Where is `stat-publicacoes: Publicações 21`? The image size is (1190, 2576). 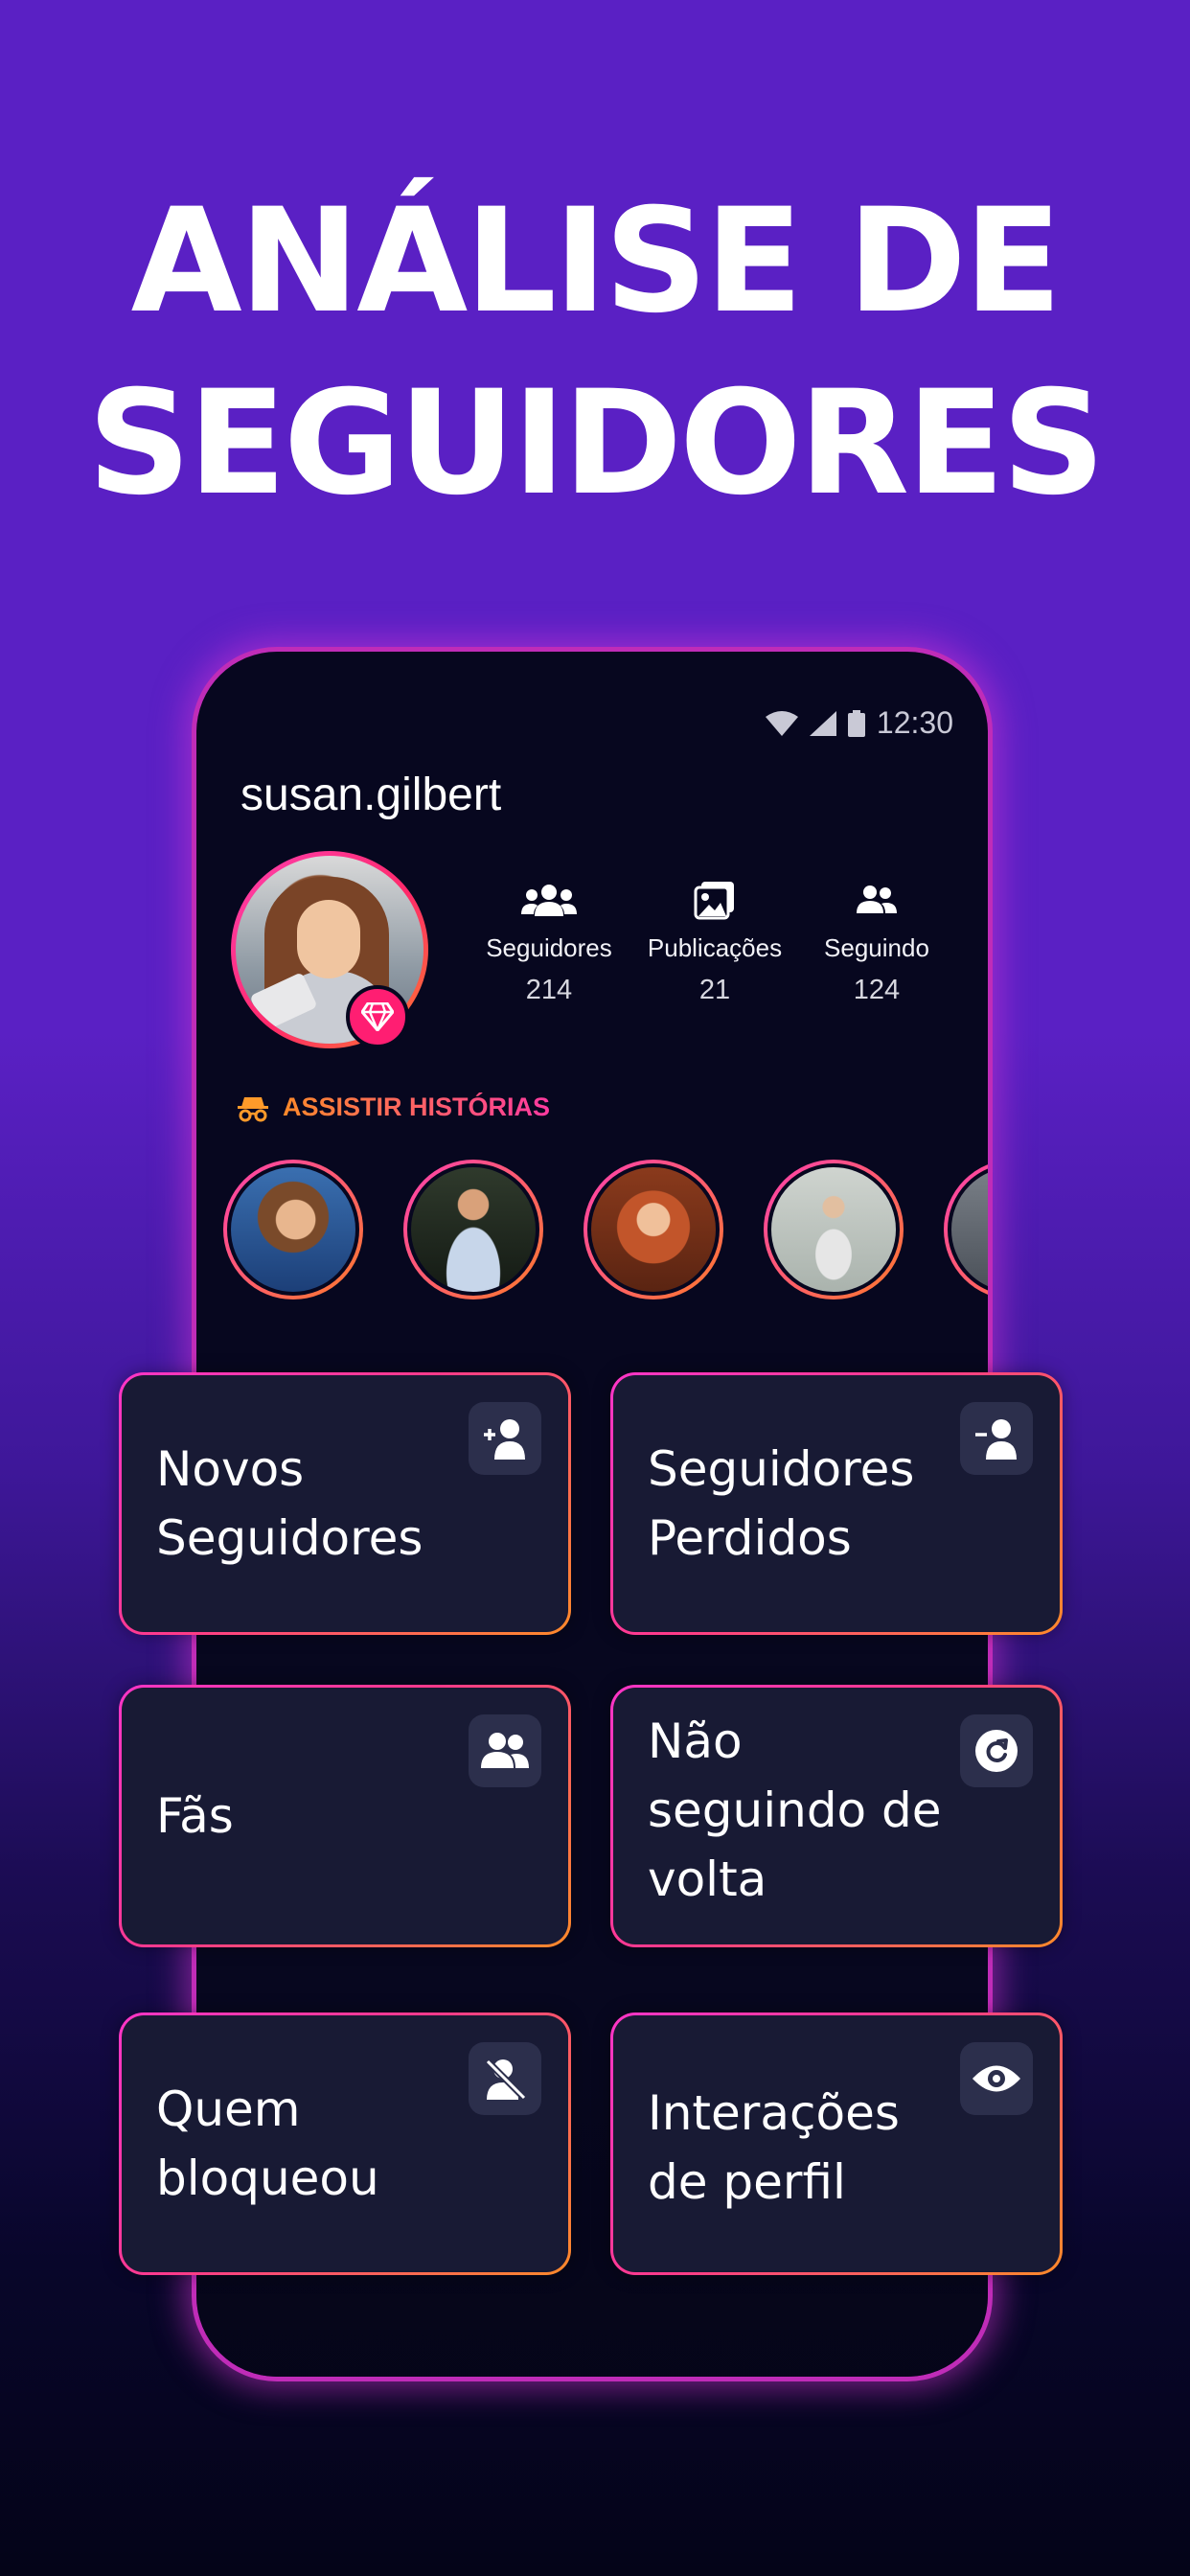
stat-publicacoes: Publicações 21 is located at coordinates (715, 943).